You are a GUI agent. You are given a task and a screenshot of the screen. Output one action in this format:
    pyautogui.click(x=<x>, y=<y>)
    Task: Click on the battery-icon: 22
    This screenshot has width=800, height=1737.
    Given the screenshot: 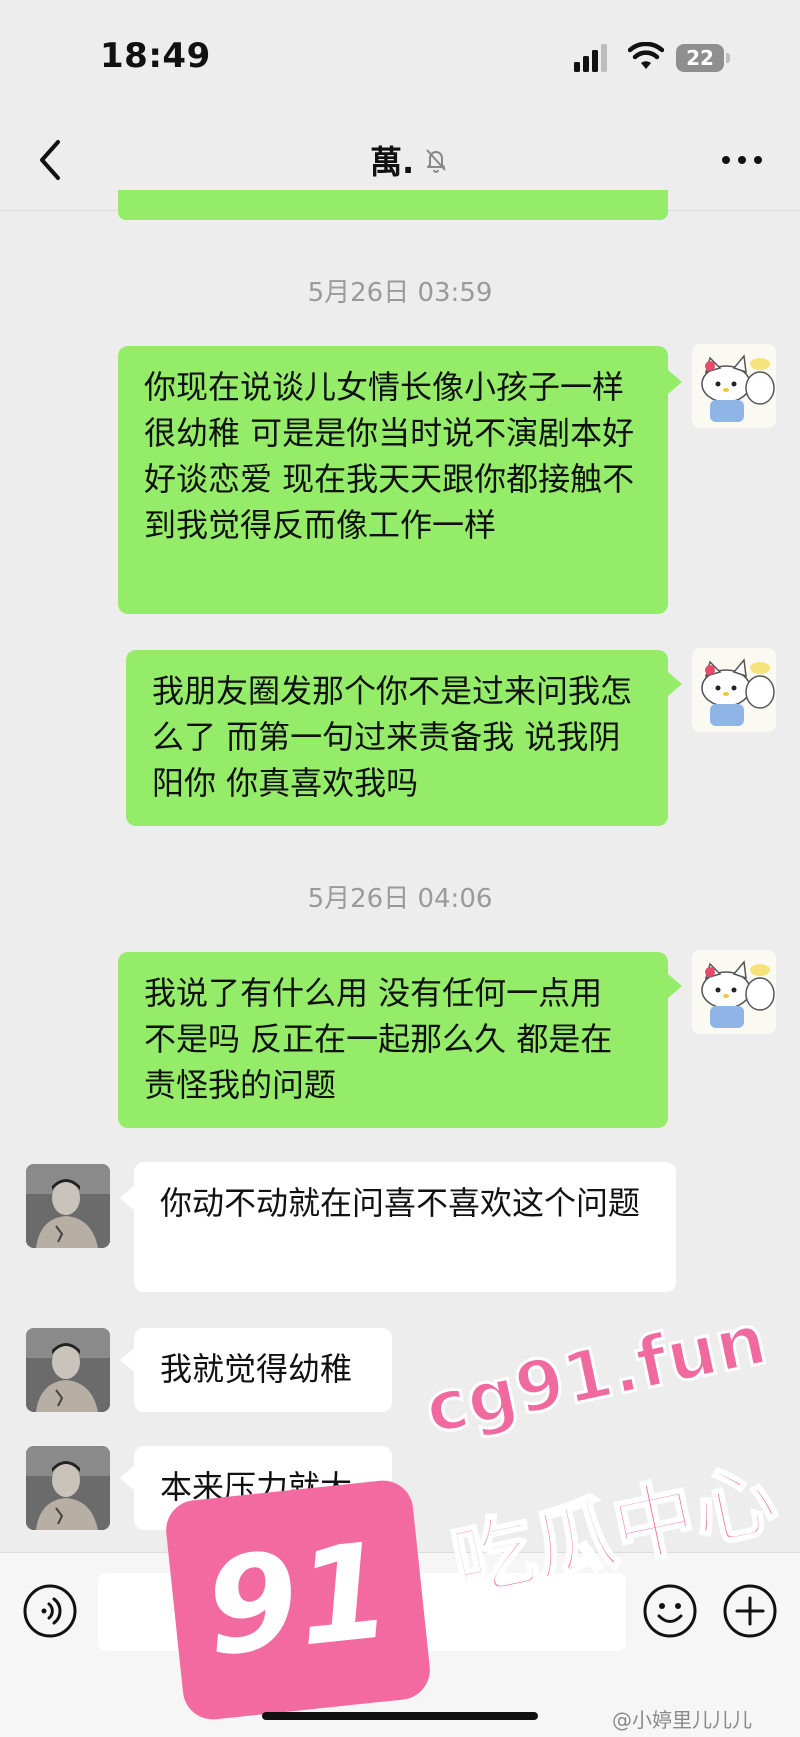 What is the action you would take?
    pyautogui.click(x=704, y=58)
    